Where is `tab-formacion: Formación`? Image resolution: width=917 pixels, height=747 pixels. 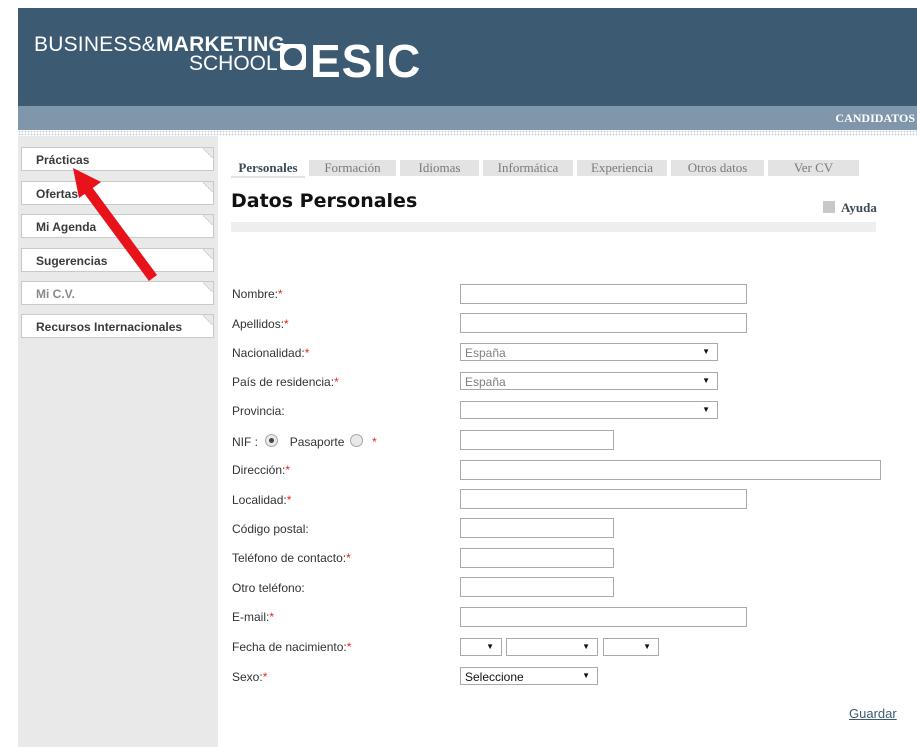 tab-formacion: Formación is located at coordinates (352, 168).